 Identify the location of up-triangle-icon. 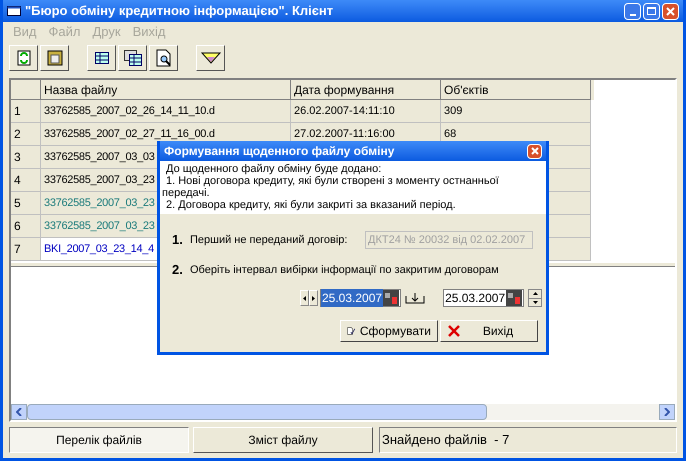
(535, 294).